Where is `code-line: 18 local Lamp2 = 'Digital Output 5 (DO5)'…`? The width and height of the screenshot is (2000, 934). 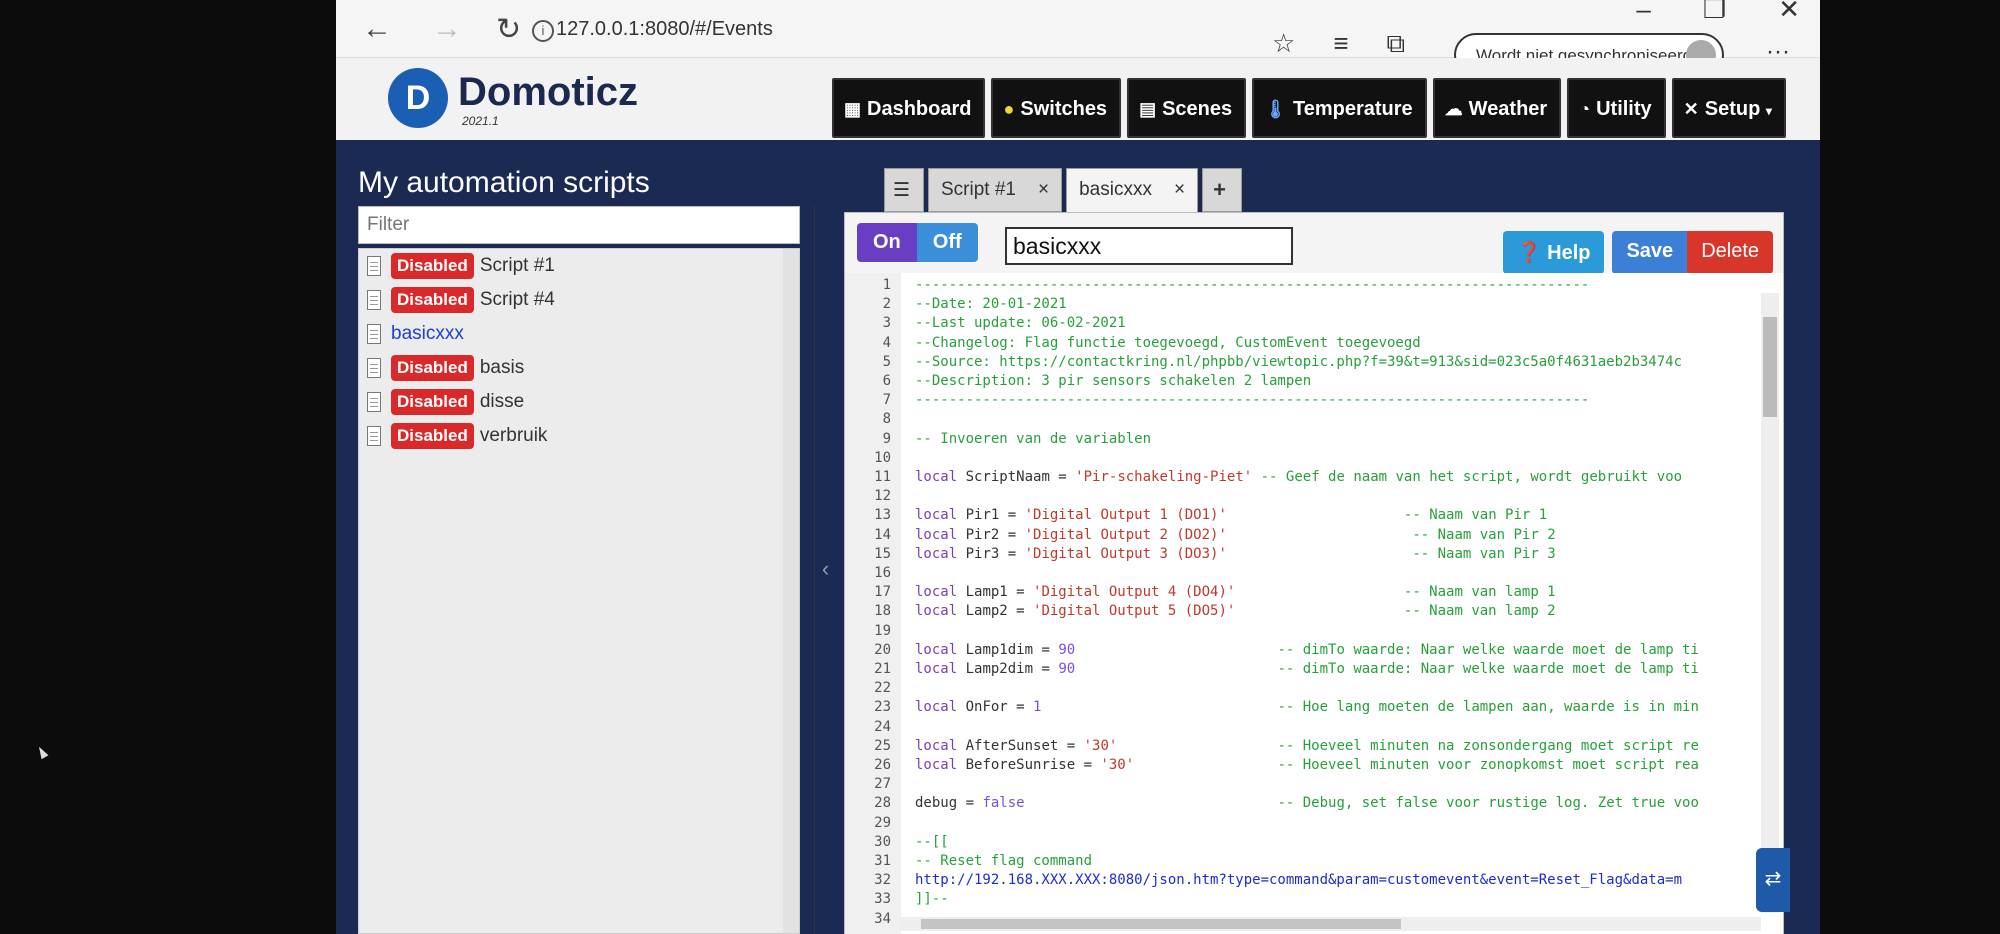 code-line: 18 local Lamp2 = 'Digital Output 5 (DO5)'… is located at coordinates (1314, 611).